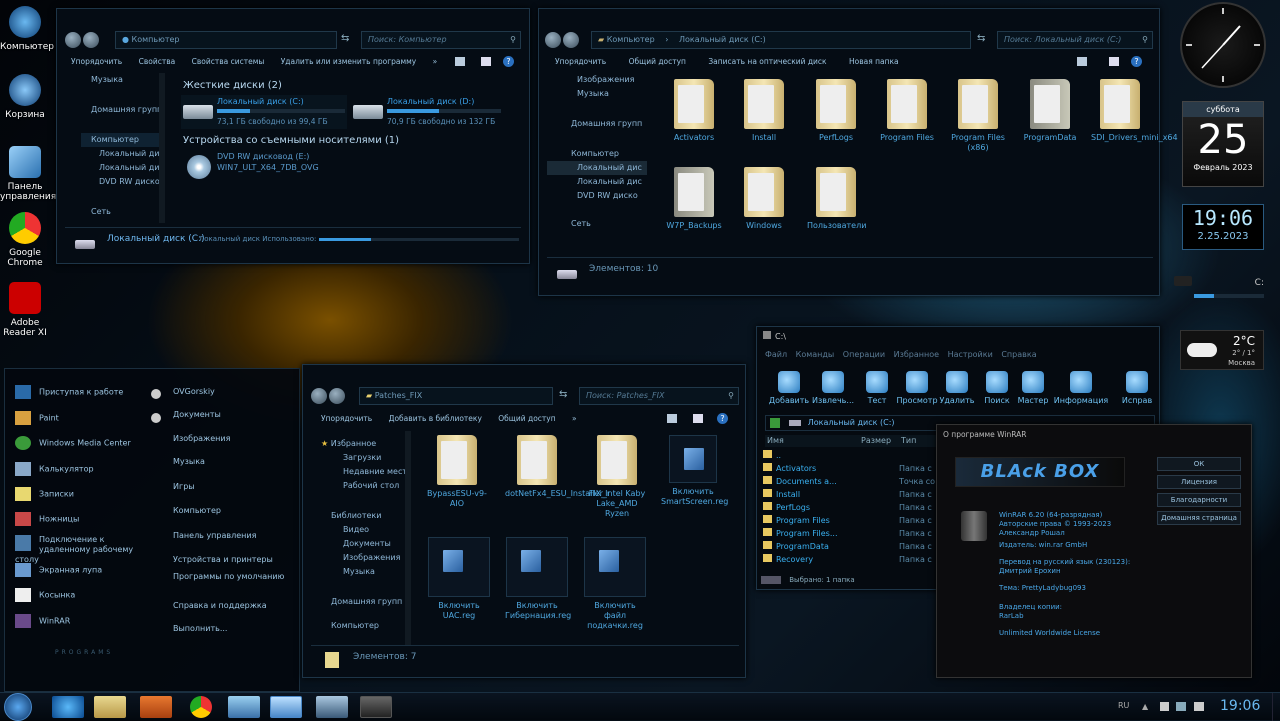  Describe the element at coordinates (836, 111) in the screenshot. I see `folder-perflogs: PerfLogs` at that location.